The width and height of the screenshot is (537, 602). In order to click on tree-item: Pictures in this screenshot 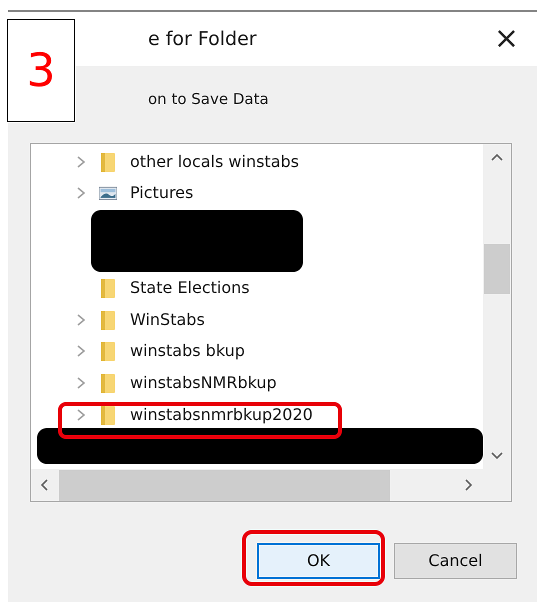, I will do `click(257, 194)`.